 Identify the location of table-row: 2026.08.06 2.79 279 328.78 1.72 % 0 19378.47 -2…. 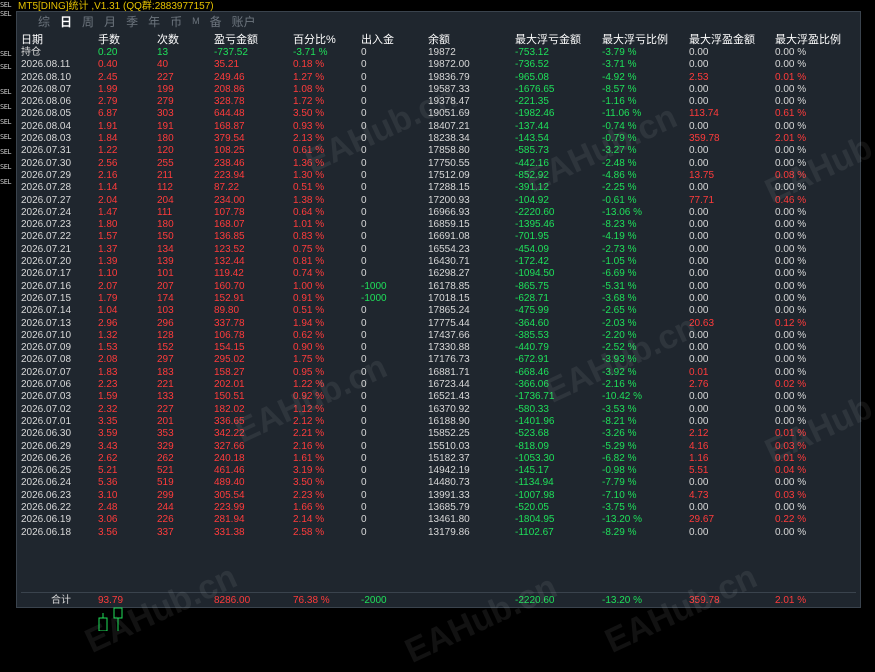
(438, 102).